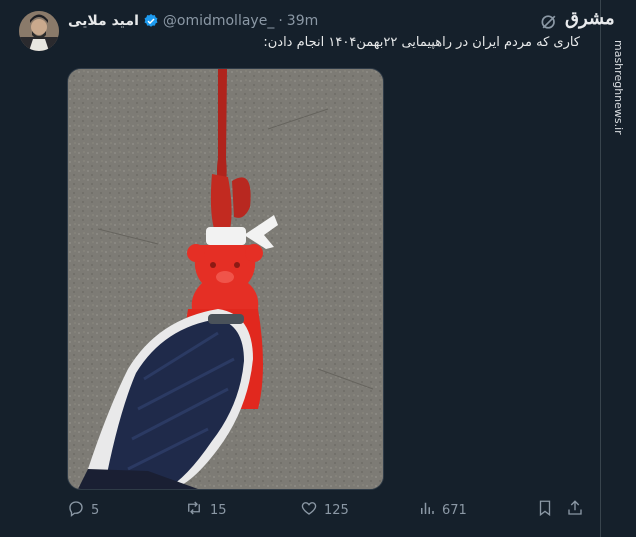 The width and height of the screenshot is (636, 537). I want to click on handle: @omidmollaye_, so click(218, 21).